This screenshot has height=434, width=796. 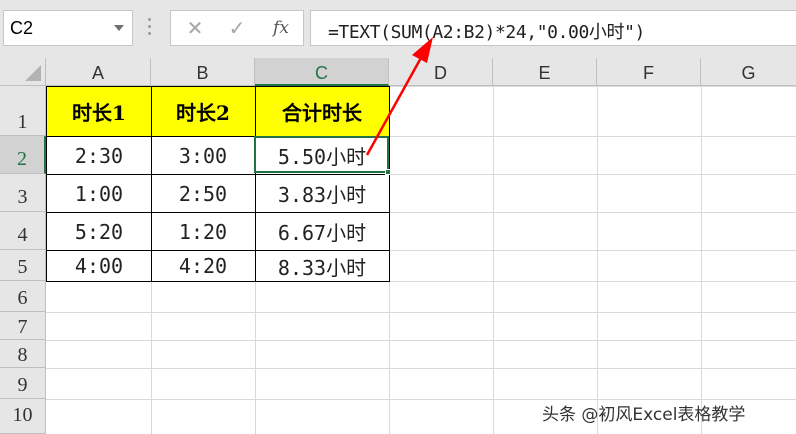 What do you see at coordinates (422, 50) in the screenshot?
I see `arrow-head-icon` at bounding box center [422, 50].